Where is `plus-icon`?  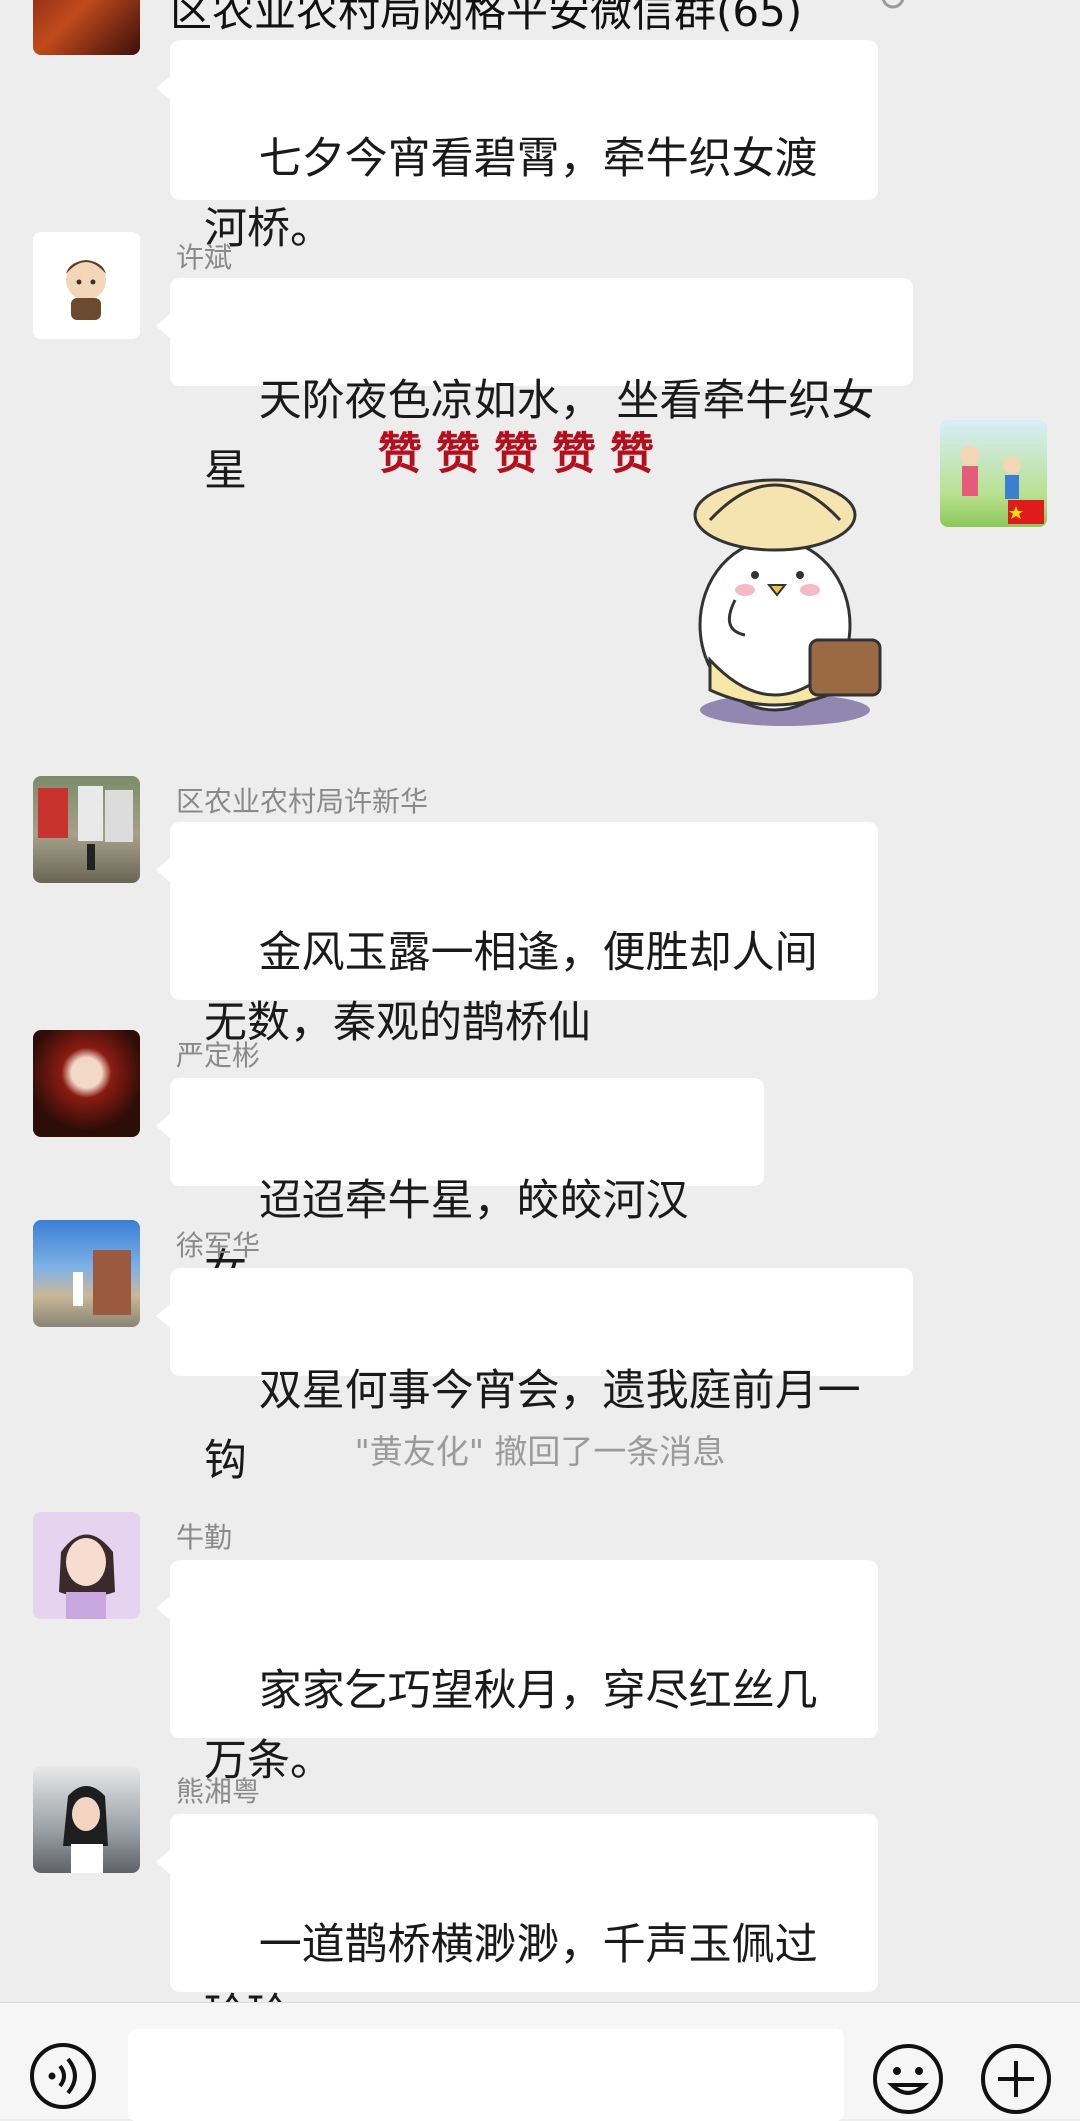
plus-icon is located at coordinates (1016, 2079).